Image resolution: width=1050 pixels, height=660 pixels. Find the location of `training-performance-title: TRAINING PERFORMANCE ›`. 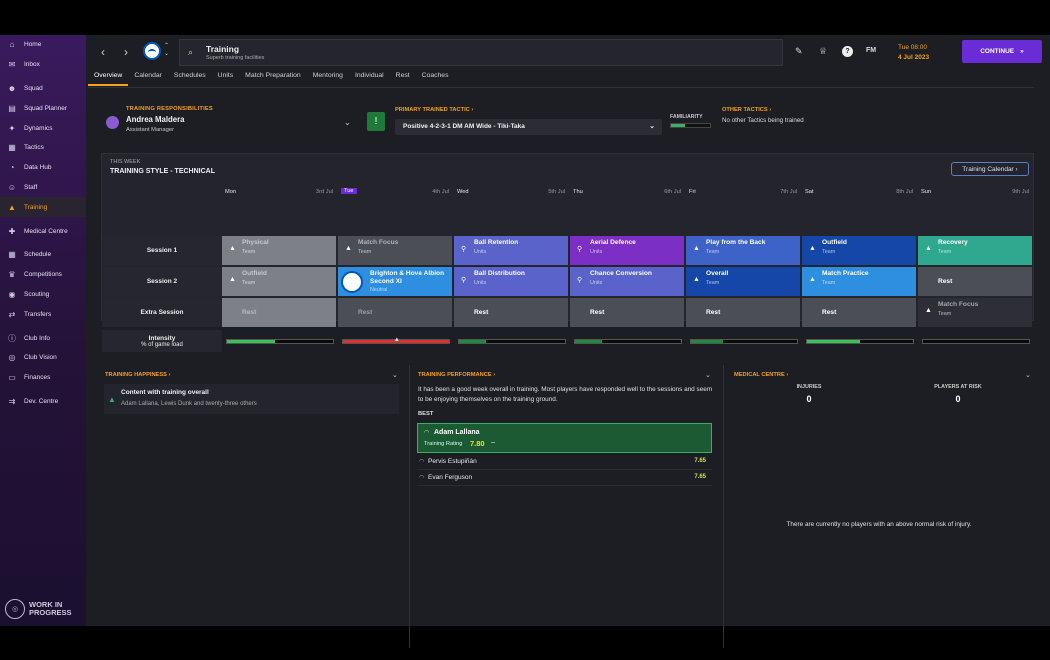

training-performance-title: TRAINING PERFORMANCE › is located at coordinates (456, 375).